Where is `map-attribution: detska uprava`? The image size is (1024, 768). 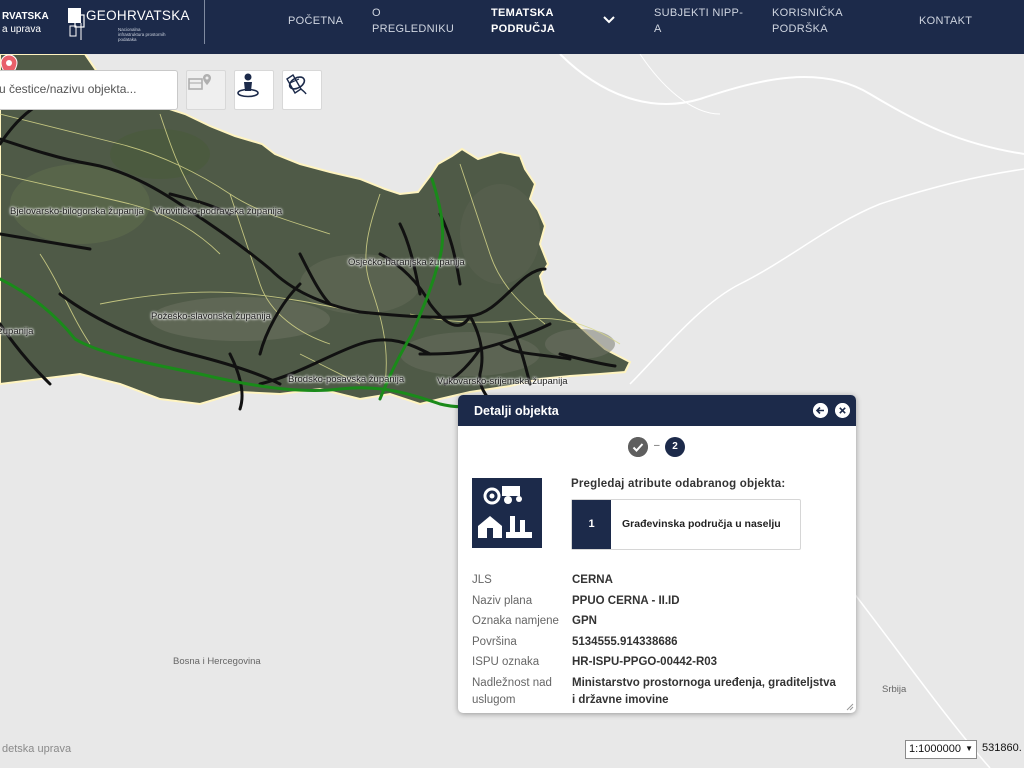
map-attribution: detska uprava is located at coordinates (37, 749).